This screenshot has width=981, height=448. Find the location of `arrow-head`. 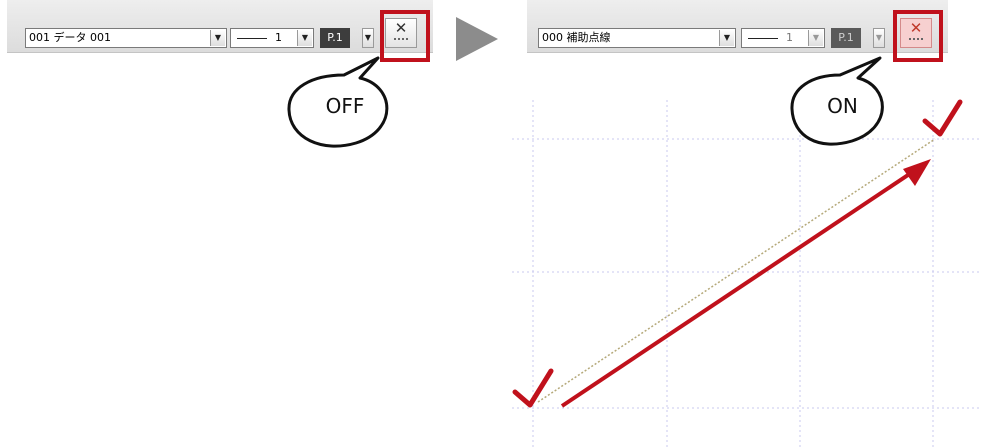

arrow-head is located at coordinates (917, 172).